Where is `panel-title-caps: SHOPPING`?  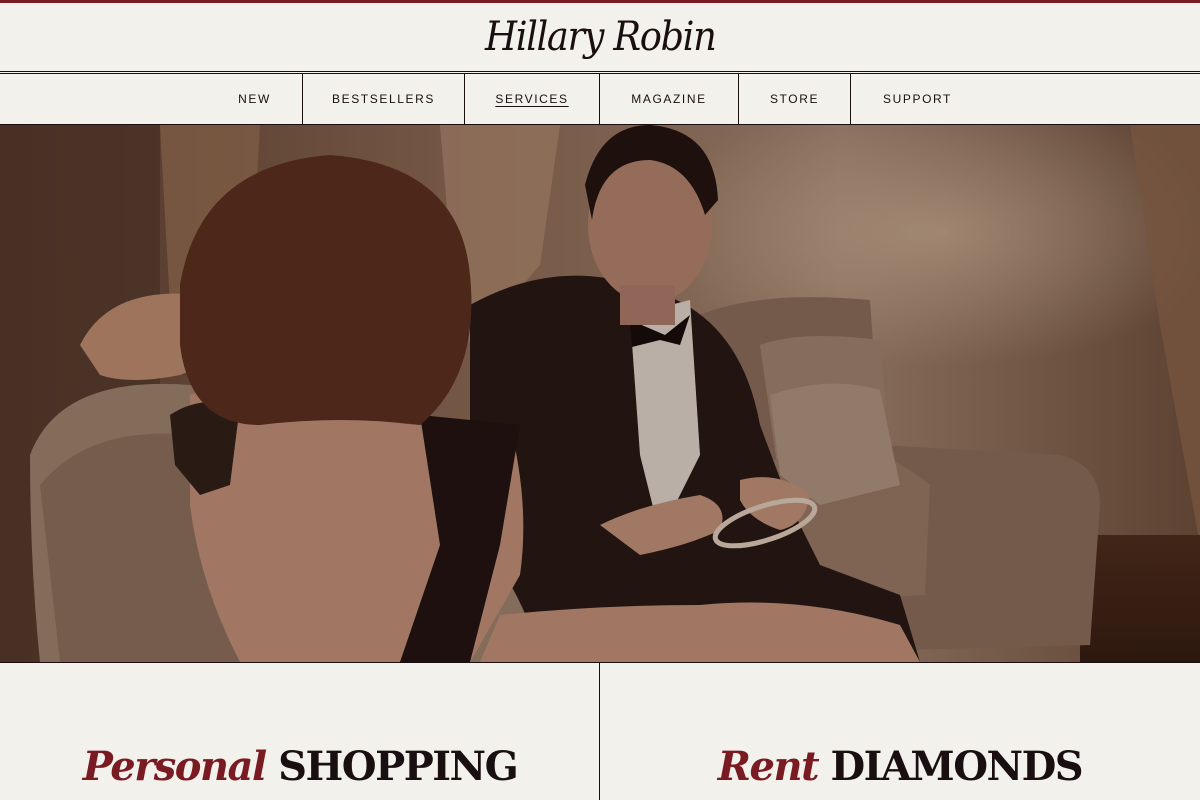 panel-title-caps: SHOPPING is located at coordinates (398, 766).